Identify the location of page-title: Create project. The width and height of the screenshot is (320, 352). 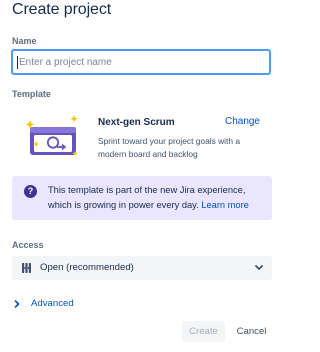
(62, 9).